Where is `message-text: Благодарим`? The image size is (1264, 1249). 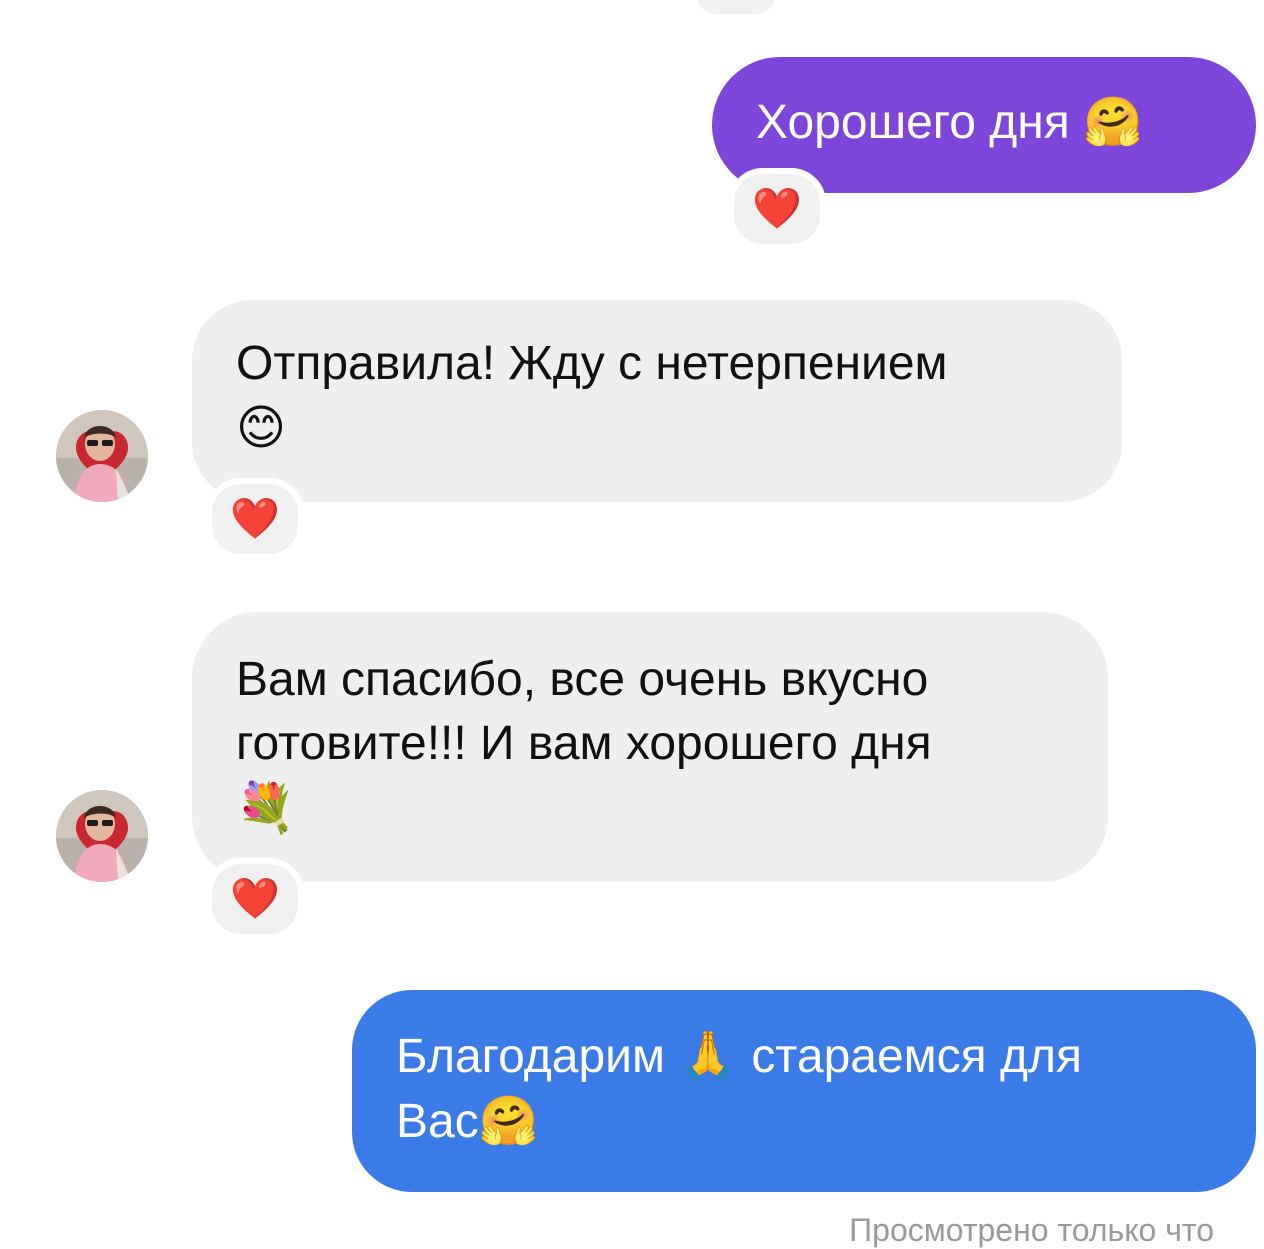
message-text: Благодарим is located at coordinates (530, 1056).